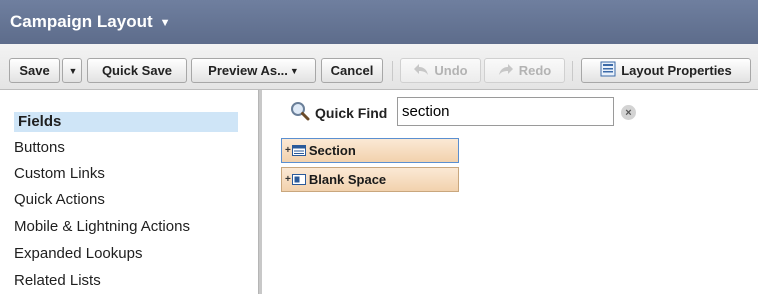 The height and width of the screenshot is (294, 758). Describe the element at coordinates (351, 112) in the screenshot. I see `quick-find-label: Quick Find` at that location.